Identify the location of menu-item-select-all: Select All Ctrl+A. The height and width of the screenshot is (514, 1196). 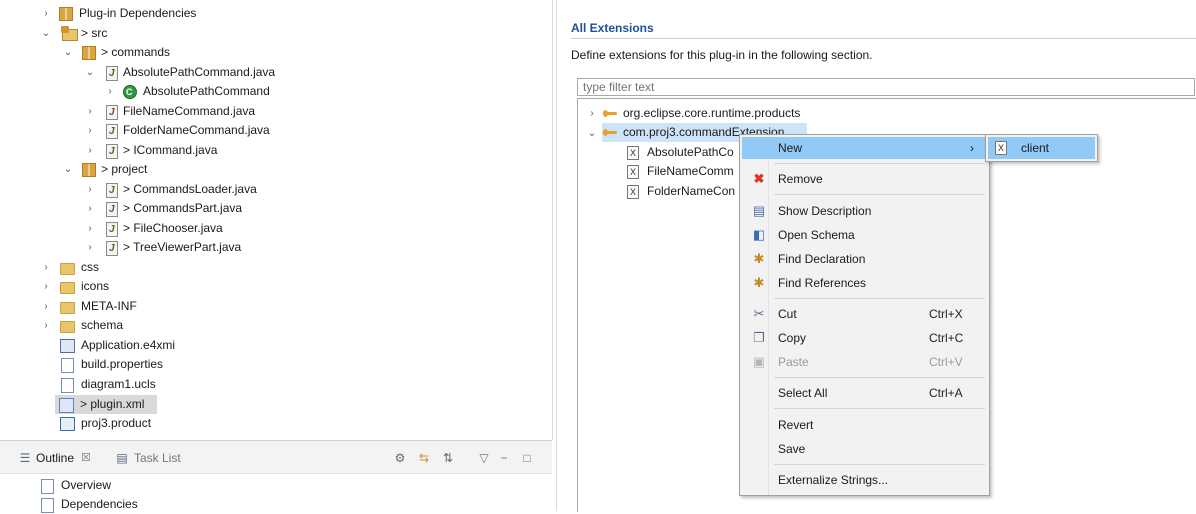
(864, 393).